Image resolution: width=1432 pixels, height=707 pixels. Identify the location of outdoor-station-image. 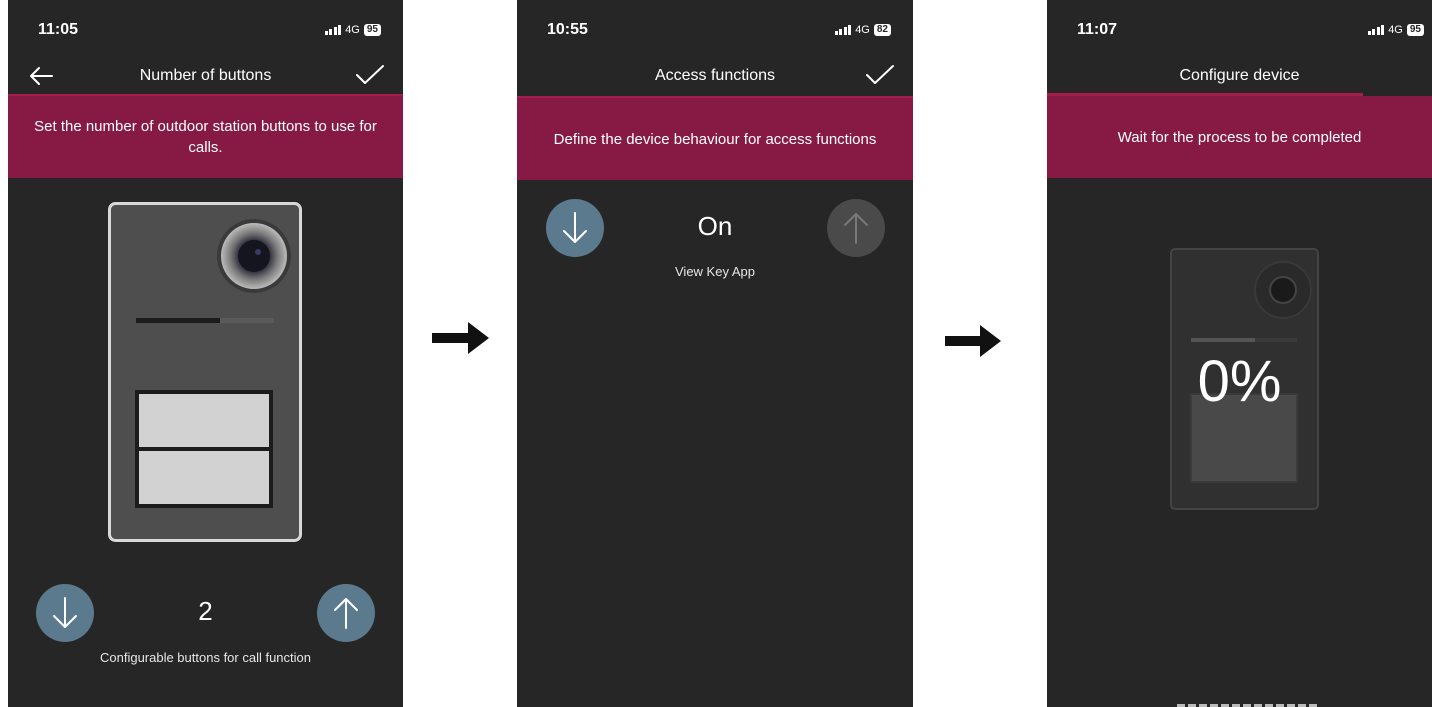
(205, 372).